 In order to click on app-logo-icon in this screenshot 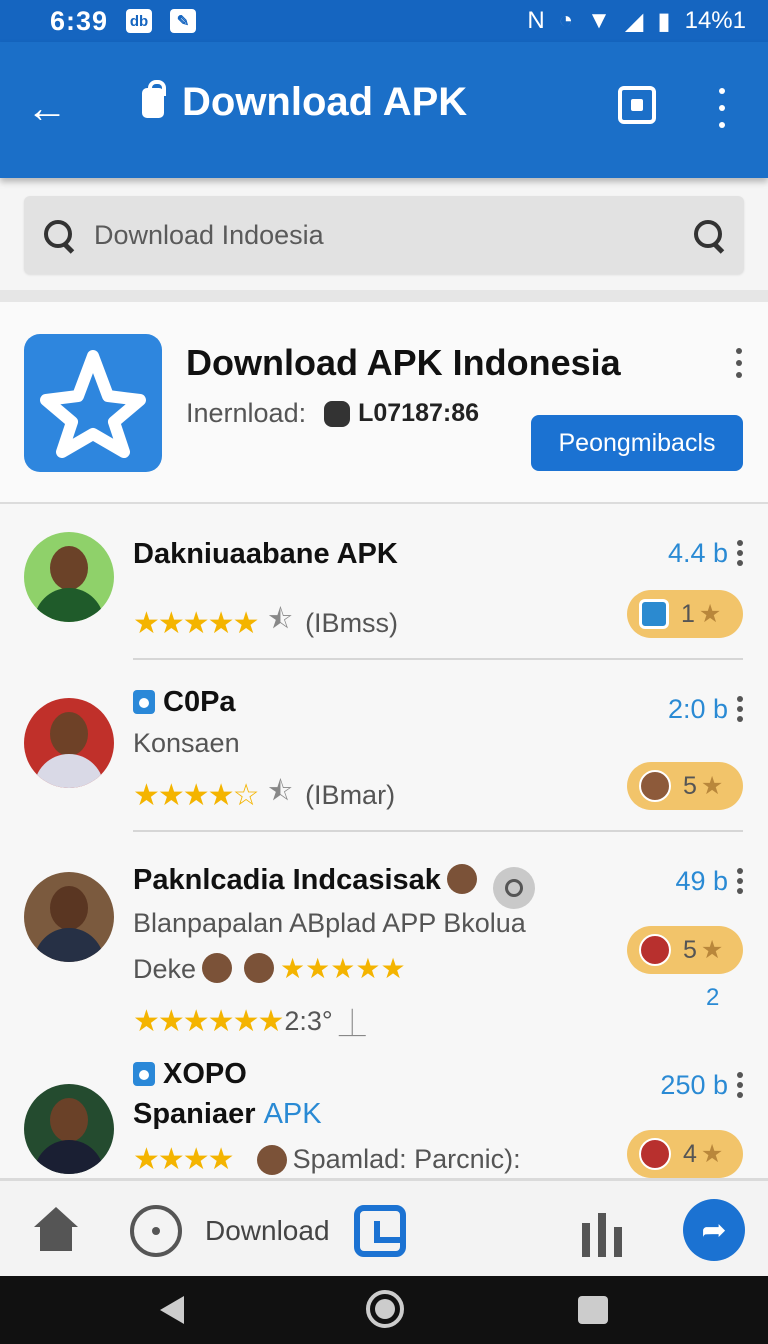, I will do `click(93, 403)`.